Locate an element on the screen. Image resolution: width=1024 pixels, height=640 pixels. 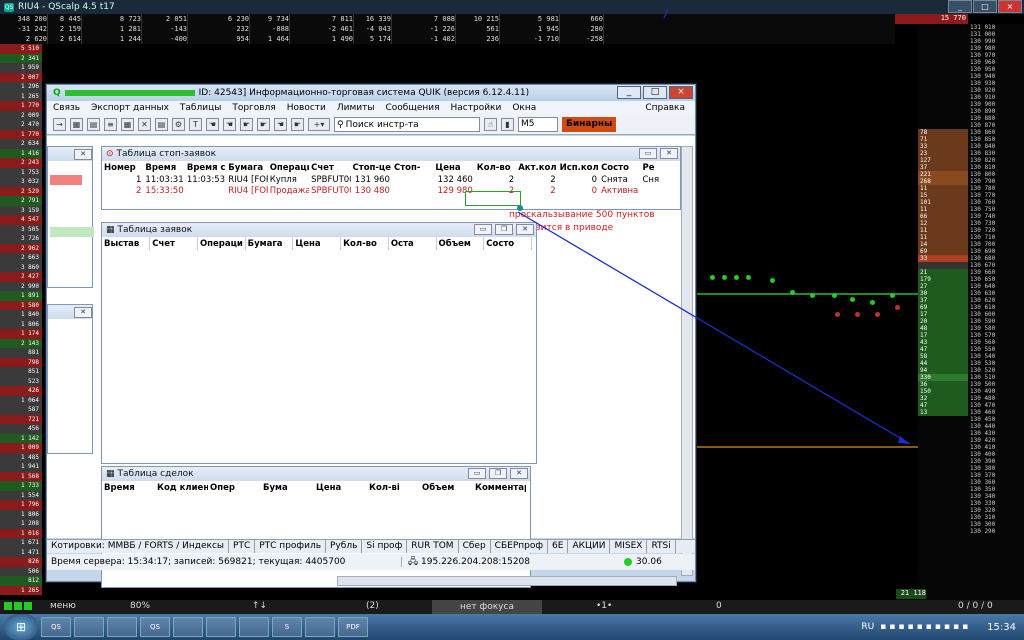
language-indicator: RU is located at coordinates (867, 627).